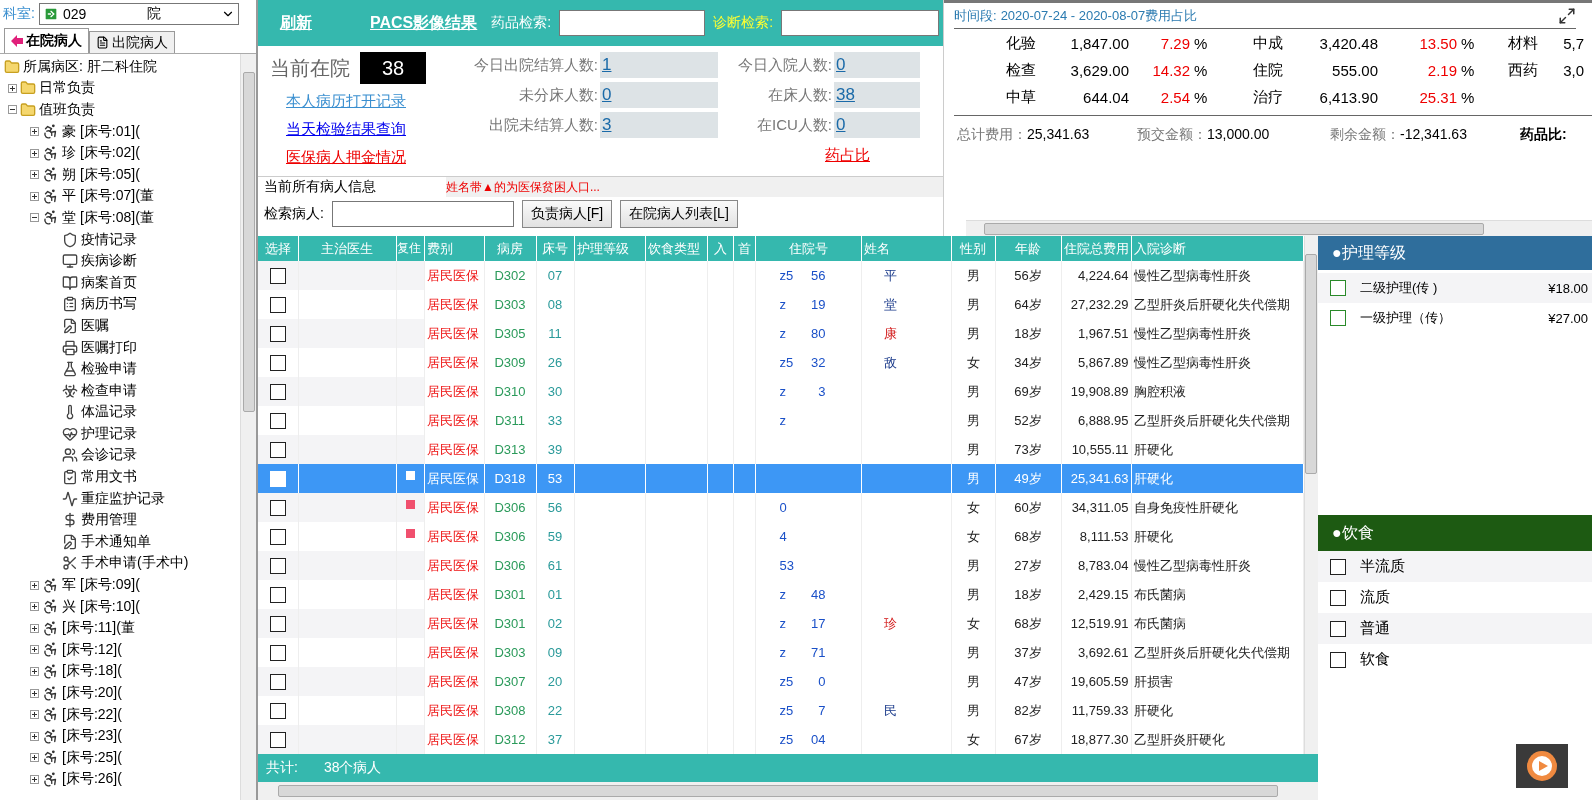  I want to click on quick-link: 当天检验结果查询, so click(368, 129).